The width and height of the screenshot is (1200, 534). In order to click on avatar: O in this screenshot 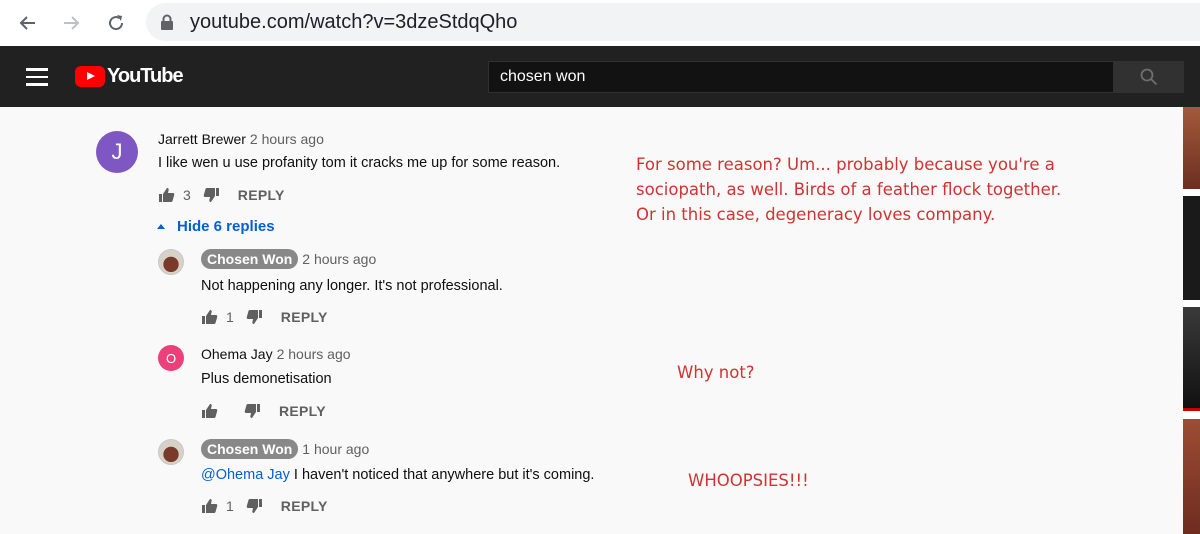, I will do `click(171, 358)`.